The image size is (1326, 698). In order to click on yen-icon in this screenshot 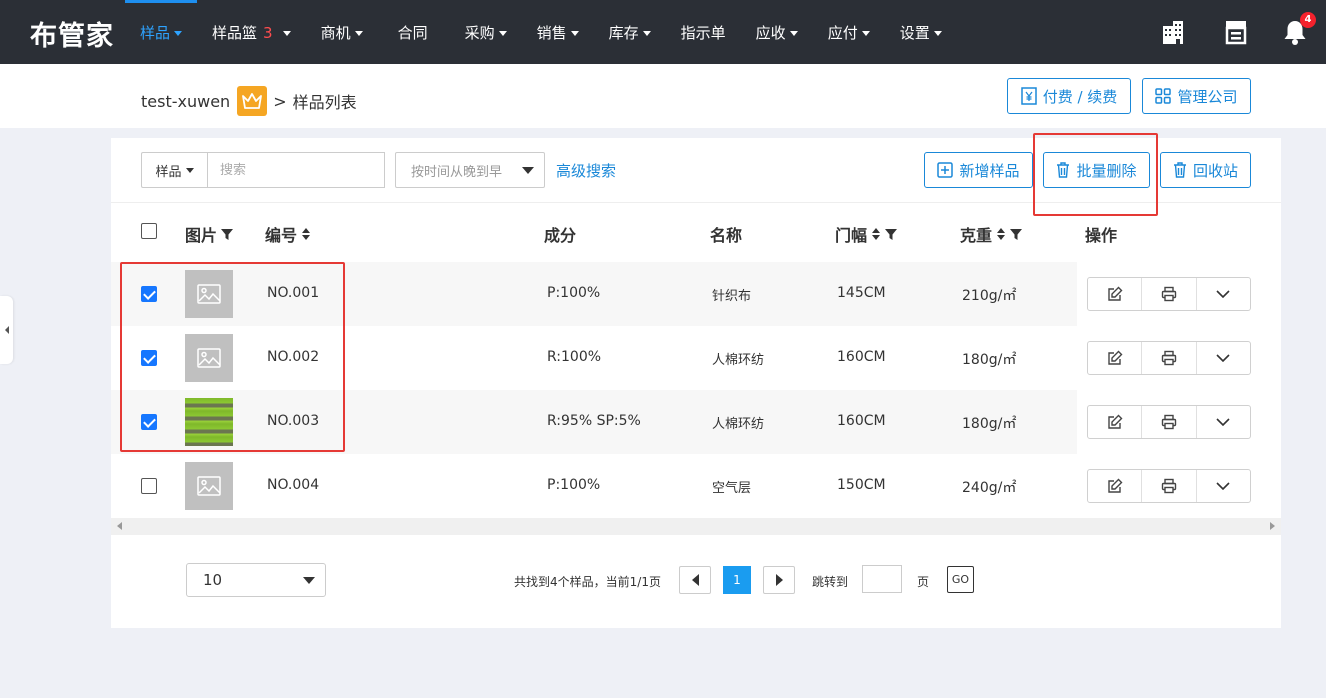, I will do `click(1028, 96)`.